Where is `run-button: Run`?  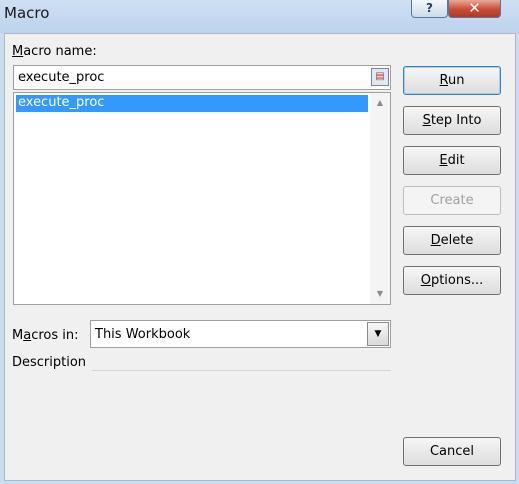 run-button: Run is located at coordinates (452, 80).